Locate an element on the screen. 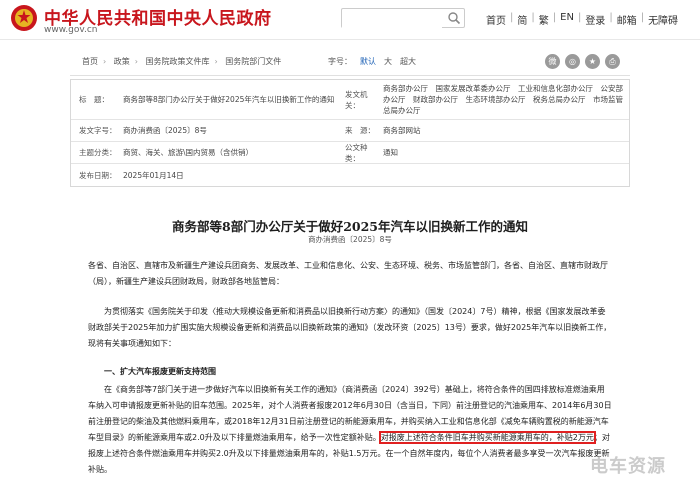 This screenshot has height=484, width=700. breadcrumb-policy: 政策 is located at coordinates (122, 61).